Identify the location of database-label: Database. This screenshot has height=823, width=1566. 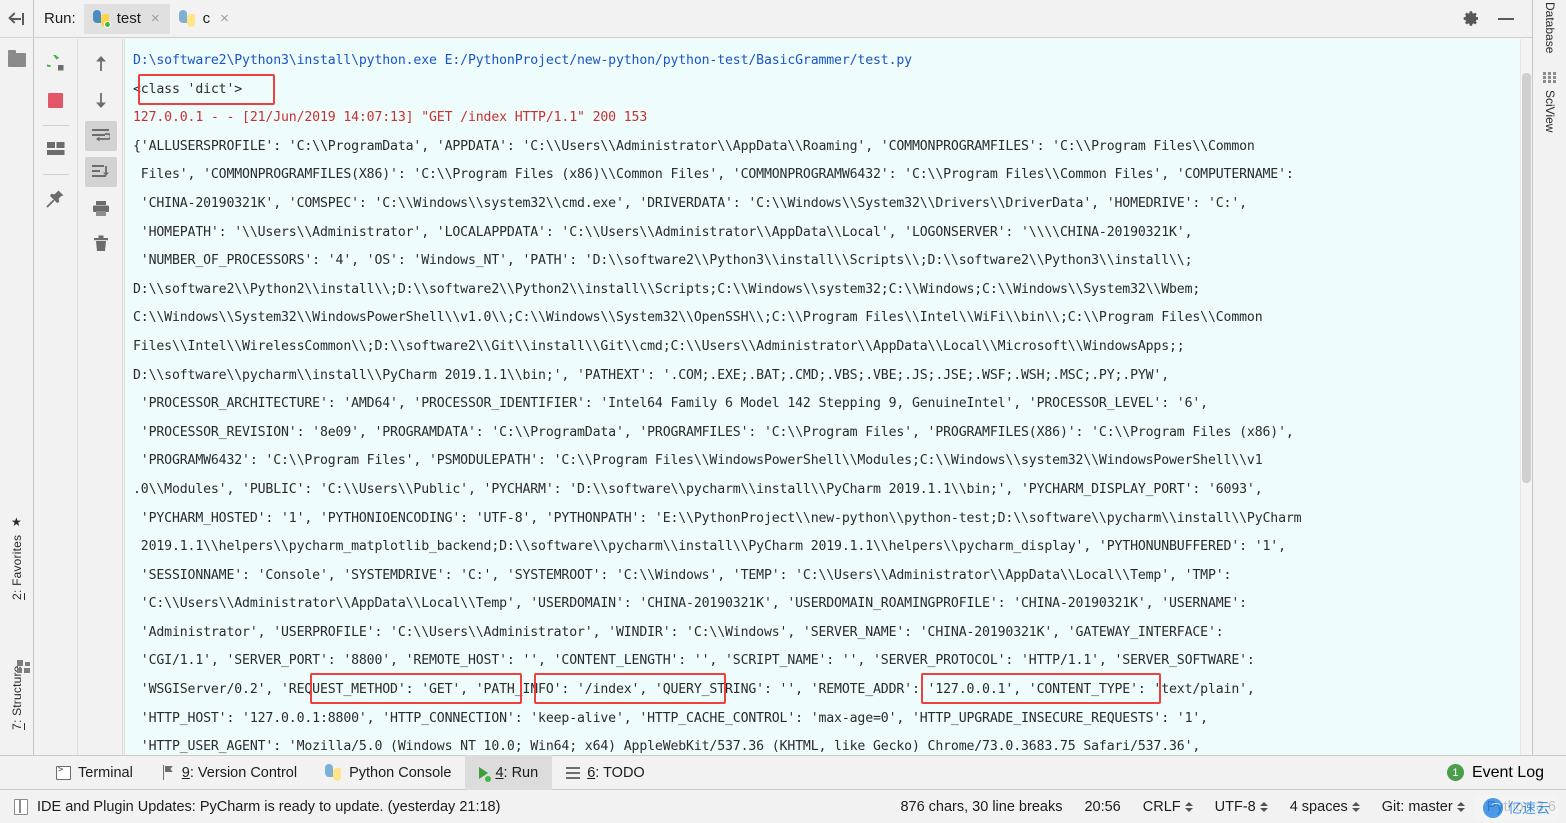
(1550, 28).